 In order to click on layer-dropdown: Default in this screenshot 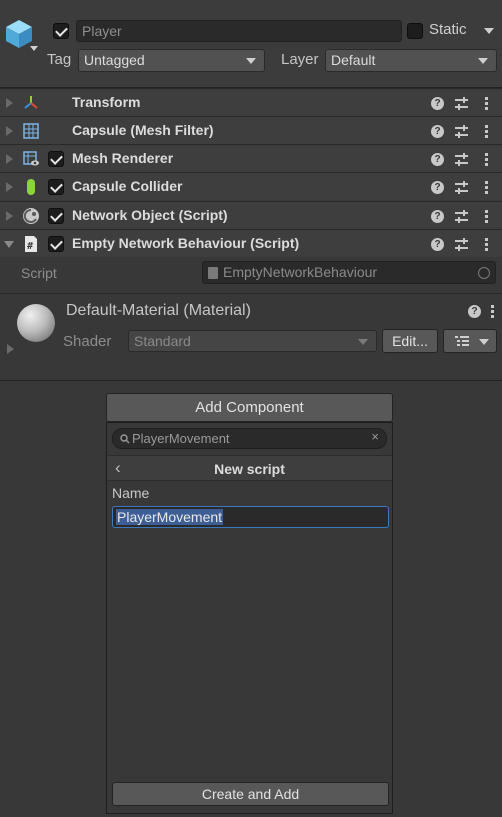, I will do `click(411, 60)`.